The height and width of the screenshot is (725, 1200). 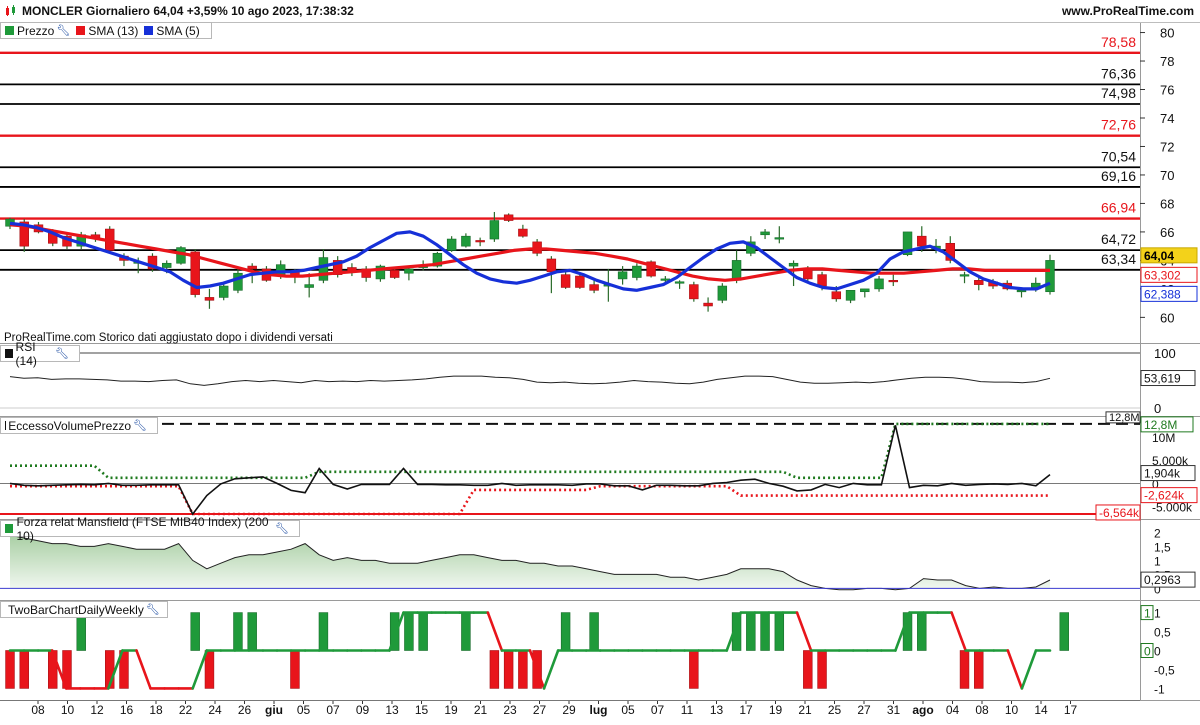 What do you see at coordinates (1118, 93) in the screenshot?
I see `level-label: 74,98` at bounding box center [1118, 93].